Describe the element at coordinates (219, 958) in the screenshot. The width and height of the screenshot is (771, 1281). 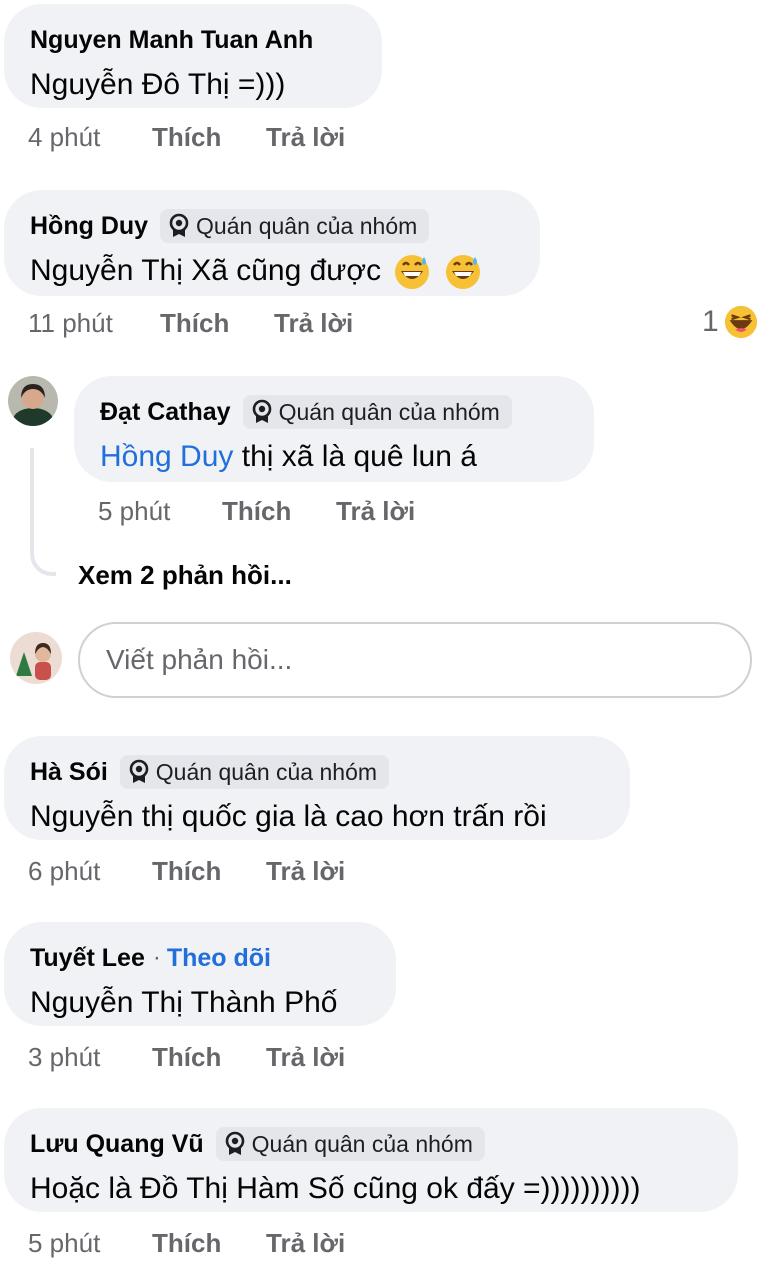
I see `follow-button: Theo dõi` at that location.